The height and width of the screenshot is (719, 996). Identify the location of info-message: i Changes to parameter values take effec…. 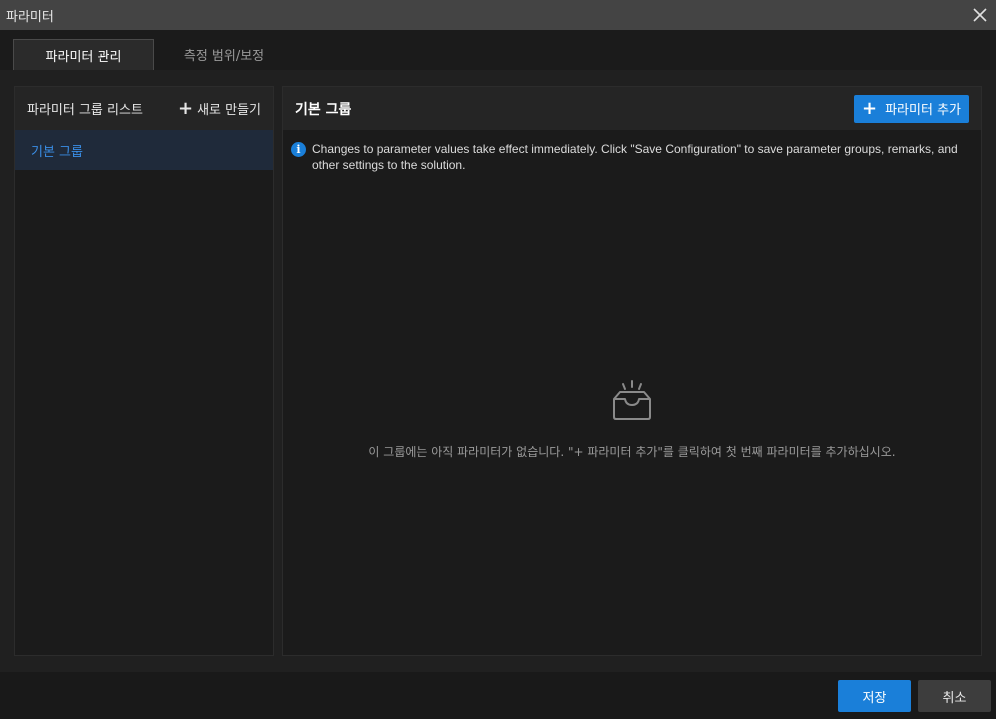
(632, 151).